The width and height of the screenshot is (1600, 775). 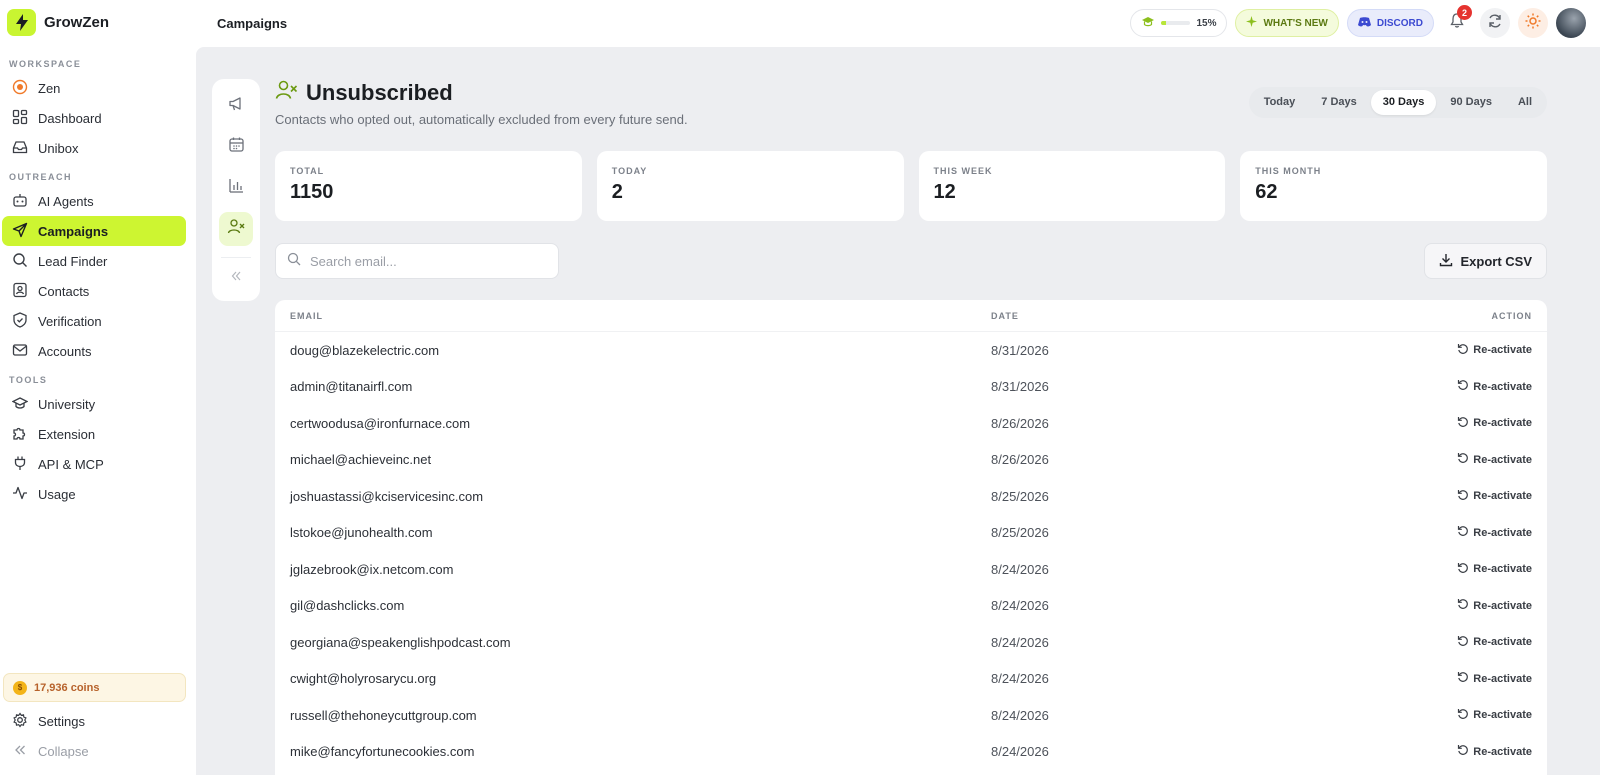 I want to click on brand: GrowZen, so click(x=58, y=22).